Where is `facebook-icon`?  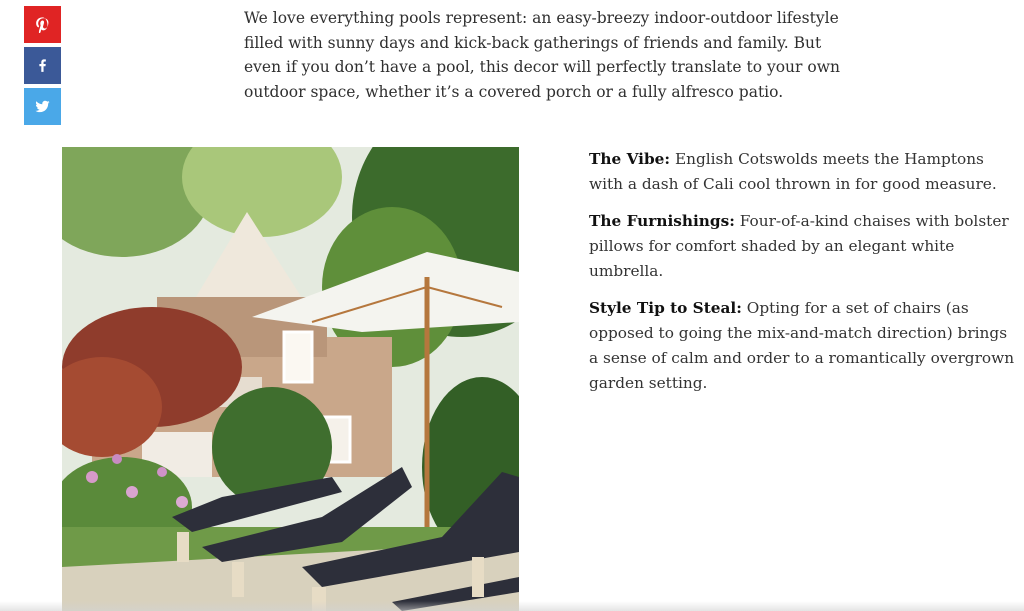
facebook-icon is located at coordinates (42, 65).